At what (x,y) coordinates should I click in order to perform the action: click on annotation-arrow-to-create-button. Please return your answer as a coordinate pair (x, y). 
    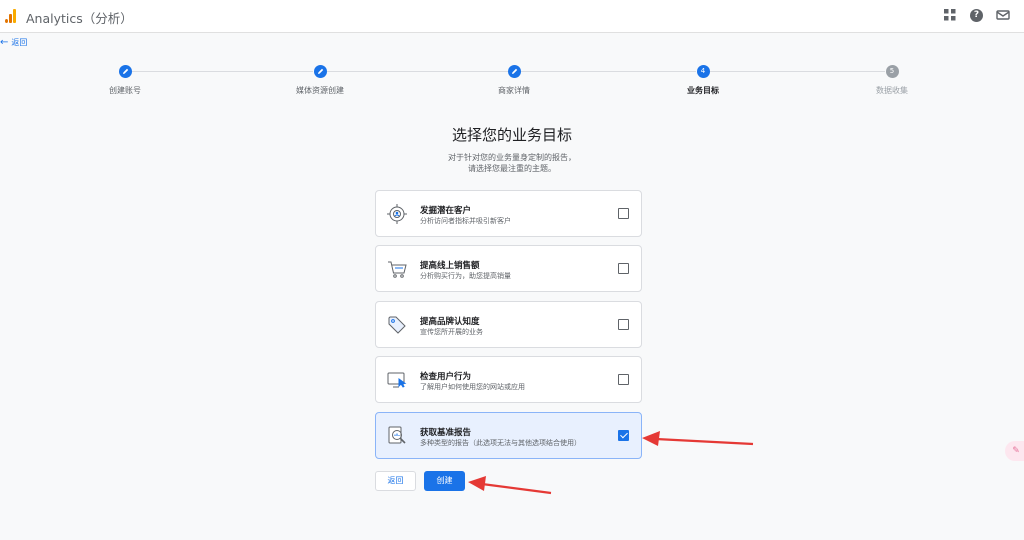
    Looking at the image, I should click on (510, 485).